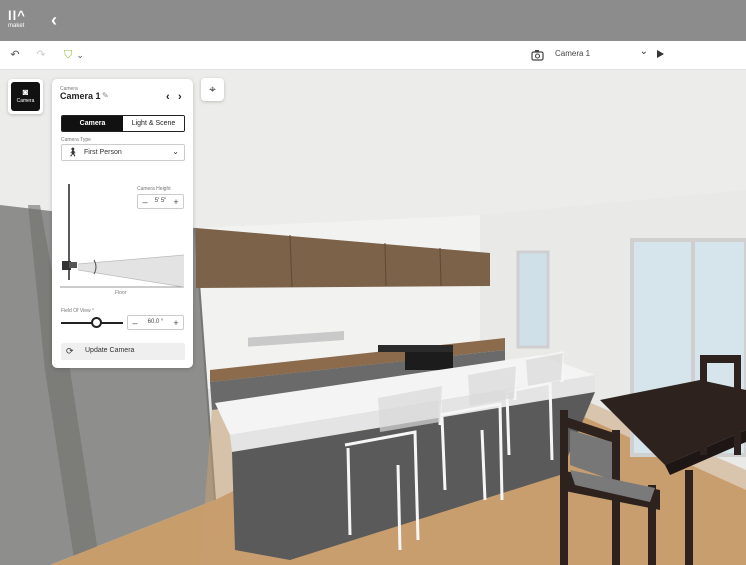 The height and width of the screenshot is (565, 746). I want to click on camera-height-stepper: – 5' 5" +, so click(160, 201).